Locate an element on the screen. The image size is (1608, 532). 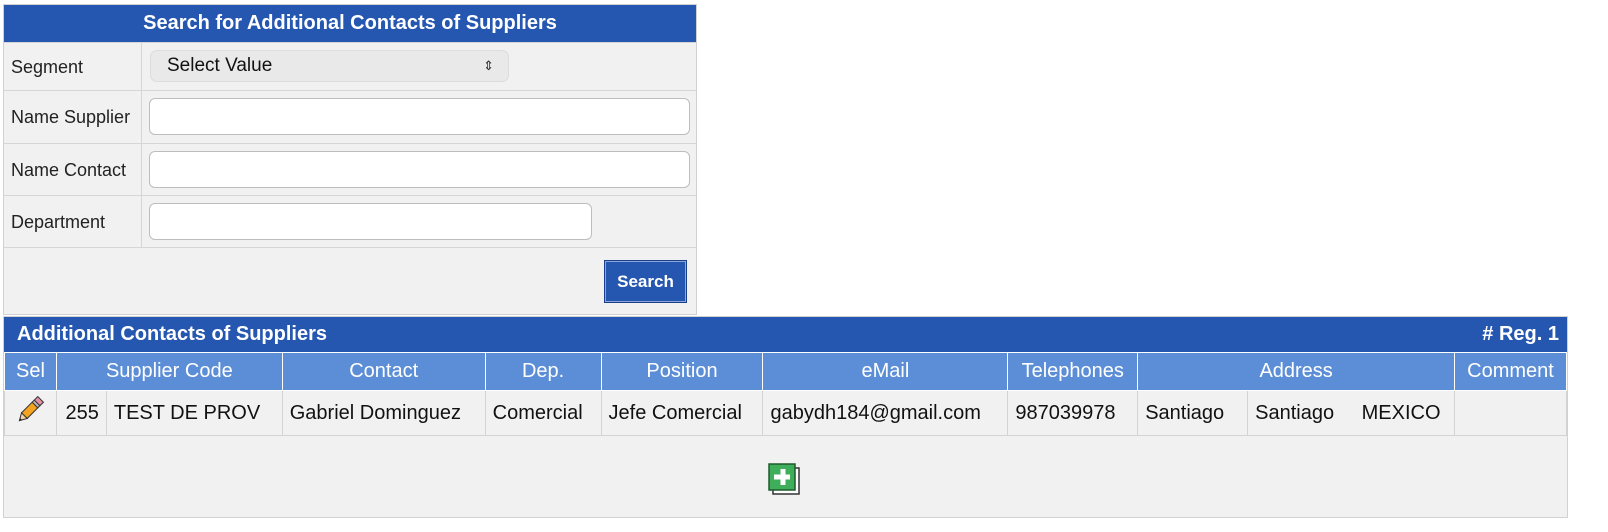
select-cell is located at coordinates (30, 413).